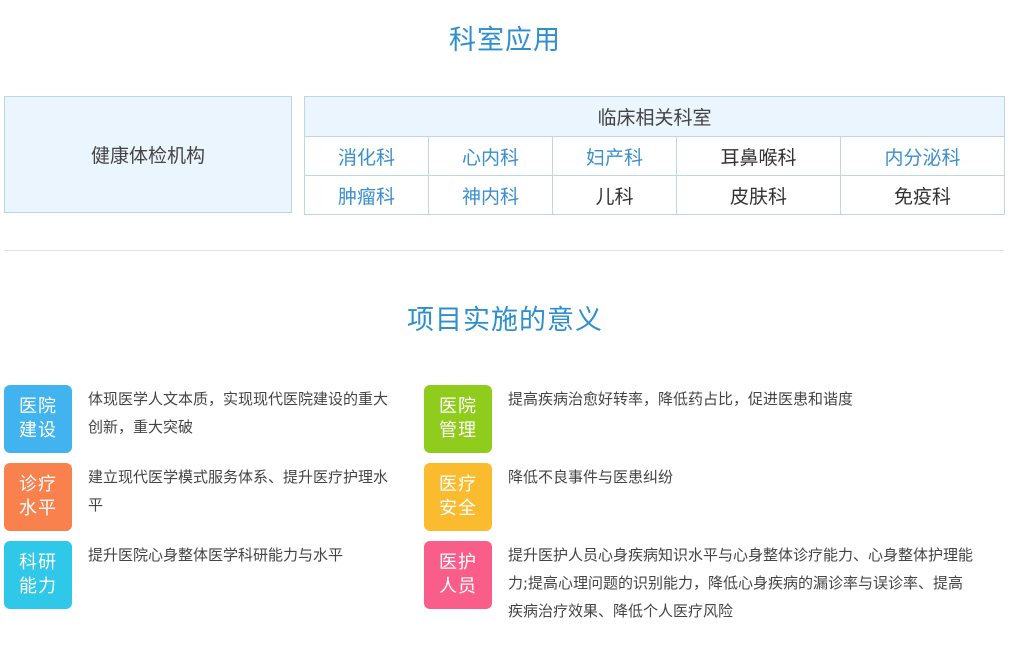  What do you see at coordinates (458, 575) in the screenshot?
I see `medical-staff-badge: 医护 人员` at bounding box center [458, 575].